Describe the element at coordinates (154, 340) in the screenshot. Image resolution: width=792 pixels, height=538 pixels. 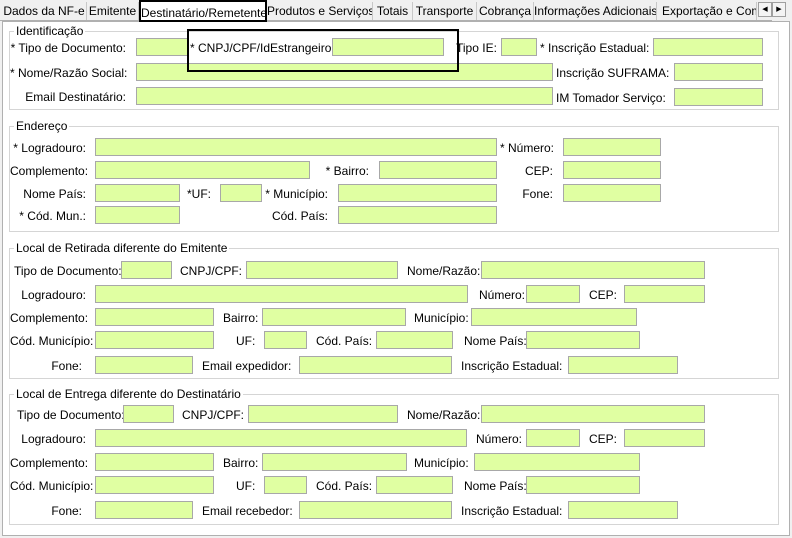
I see `retirada-cod-municipio-field` at that location.